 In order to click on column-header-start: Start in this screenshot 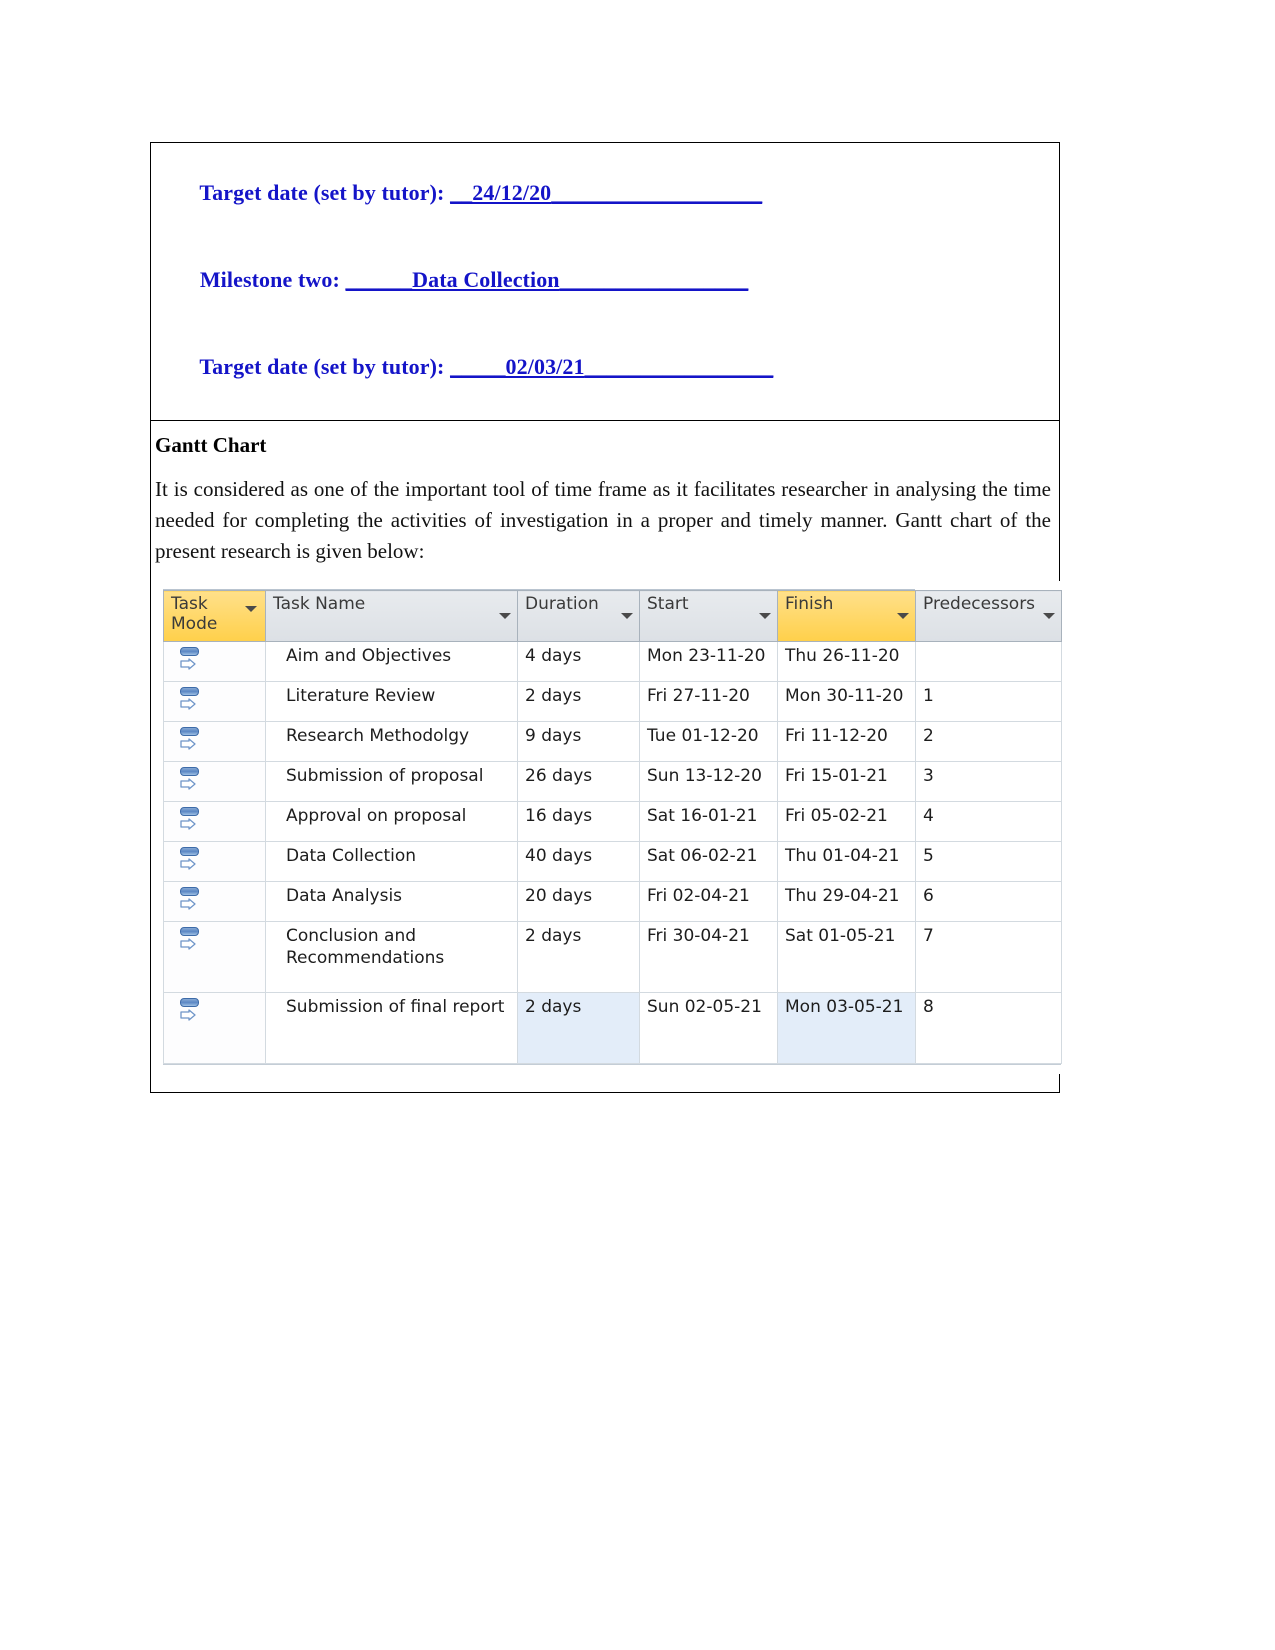, I will do `click(708, 616)`.